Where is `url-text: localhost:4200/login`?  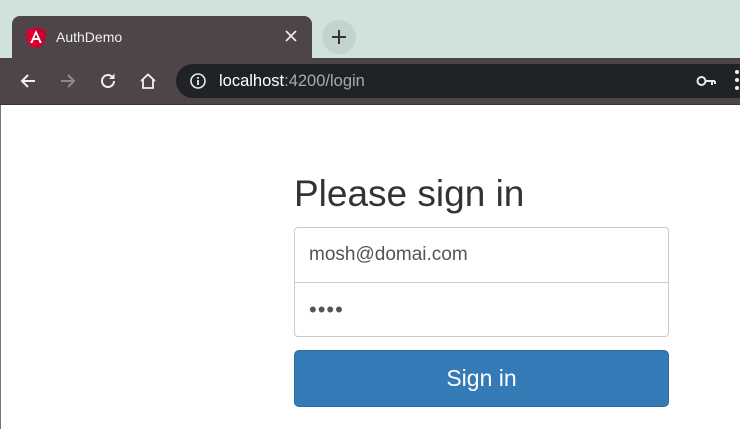 url-text: localhost:4200/login is located at coordinates (292, 81).